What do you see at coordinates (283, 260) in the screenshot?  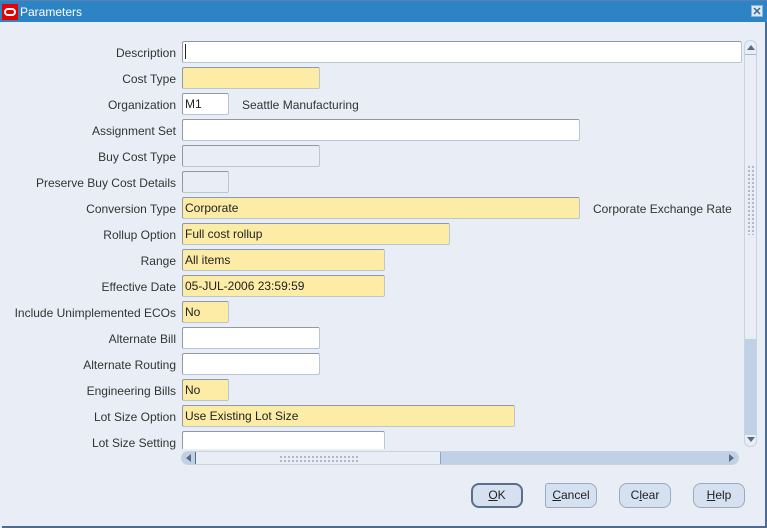 I see `range-field: All items` at bounding box center [283, 260].